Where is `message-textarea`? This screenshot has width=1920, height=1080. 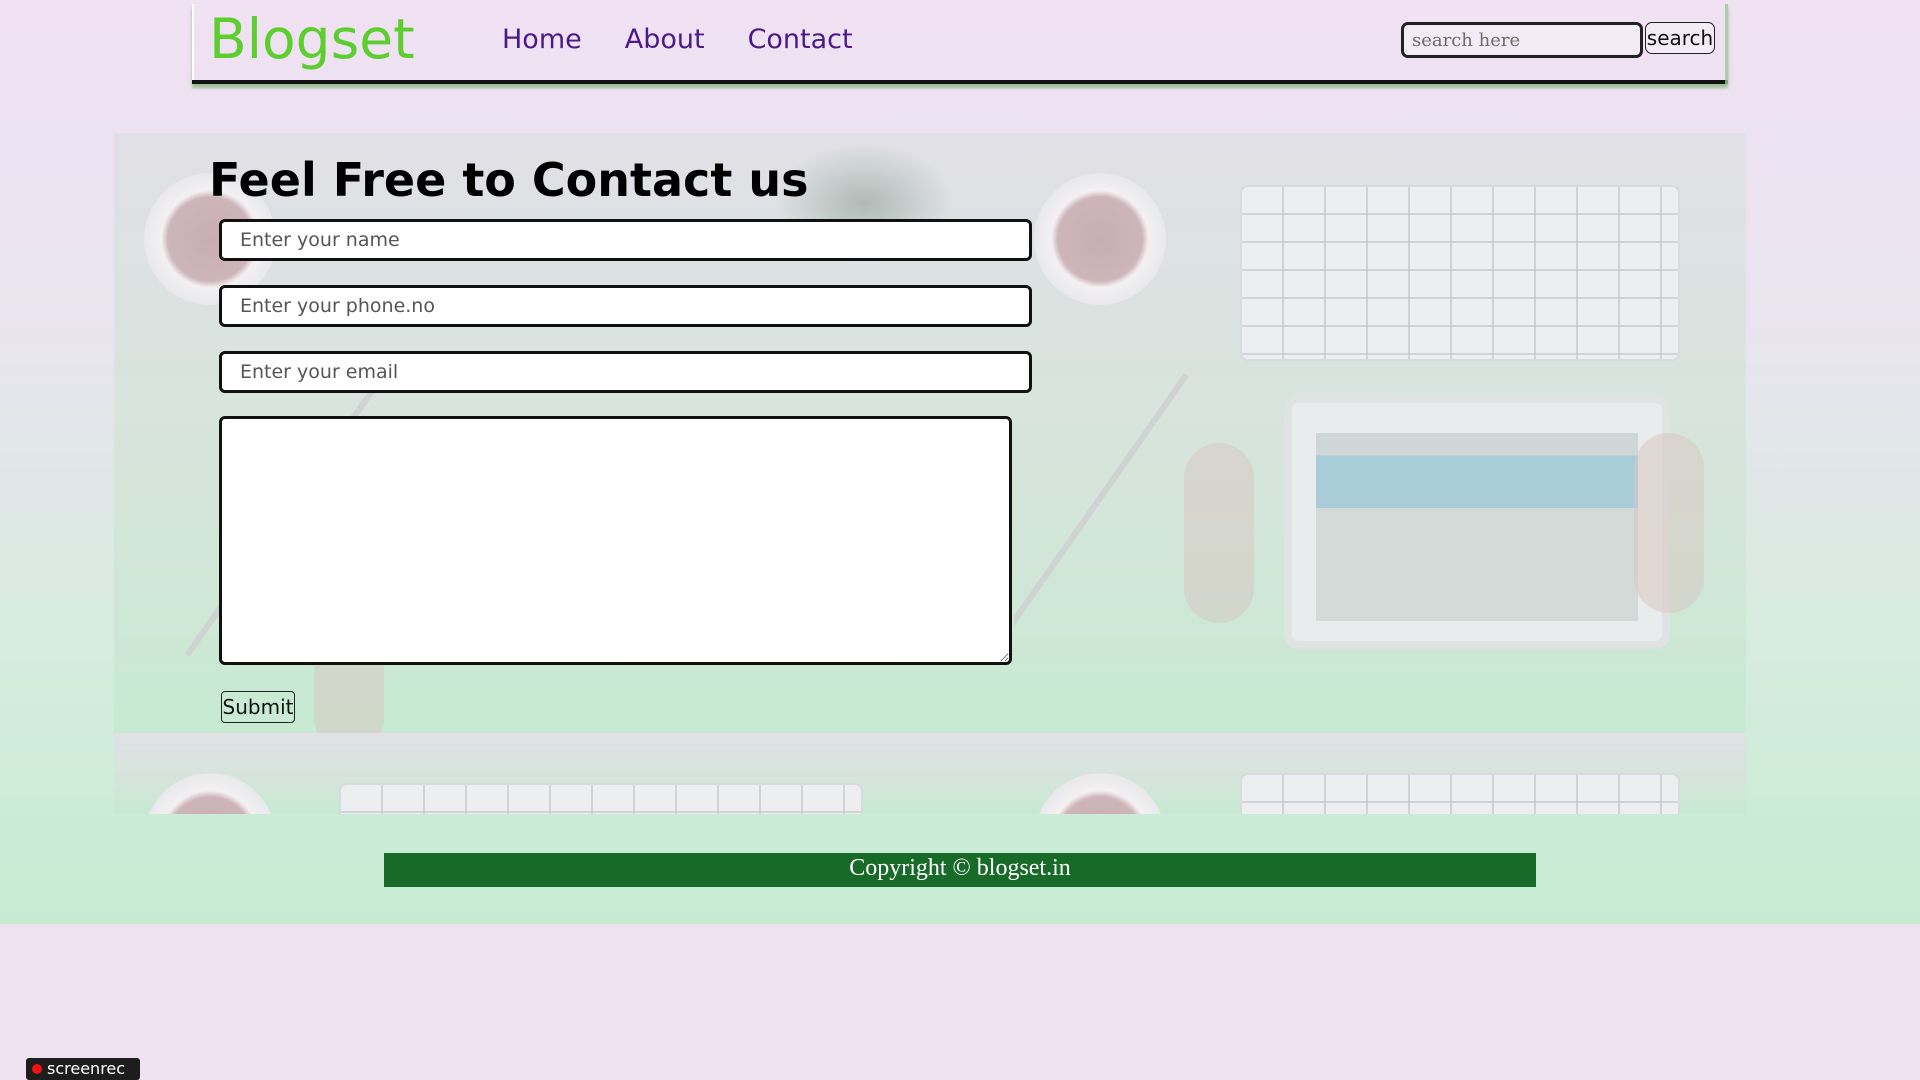
message-textarea is located at coordinates (615, 540).